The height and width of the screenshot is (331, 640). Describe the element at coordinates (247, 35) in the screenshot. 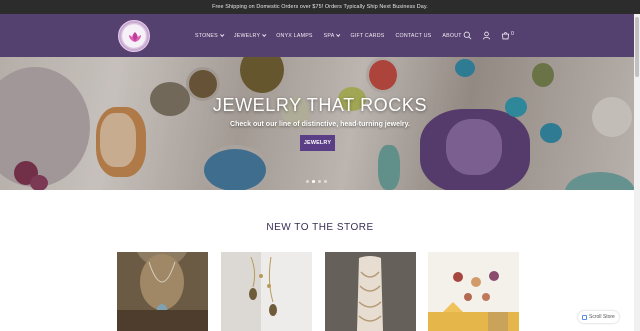

I see `nav-item-label: JEWELRY` at that location.